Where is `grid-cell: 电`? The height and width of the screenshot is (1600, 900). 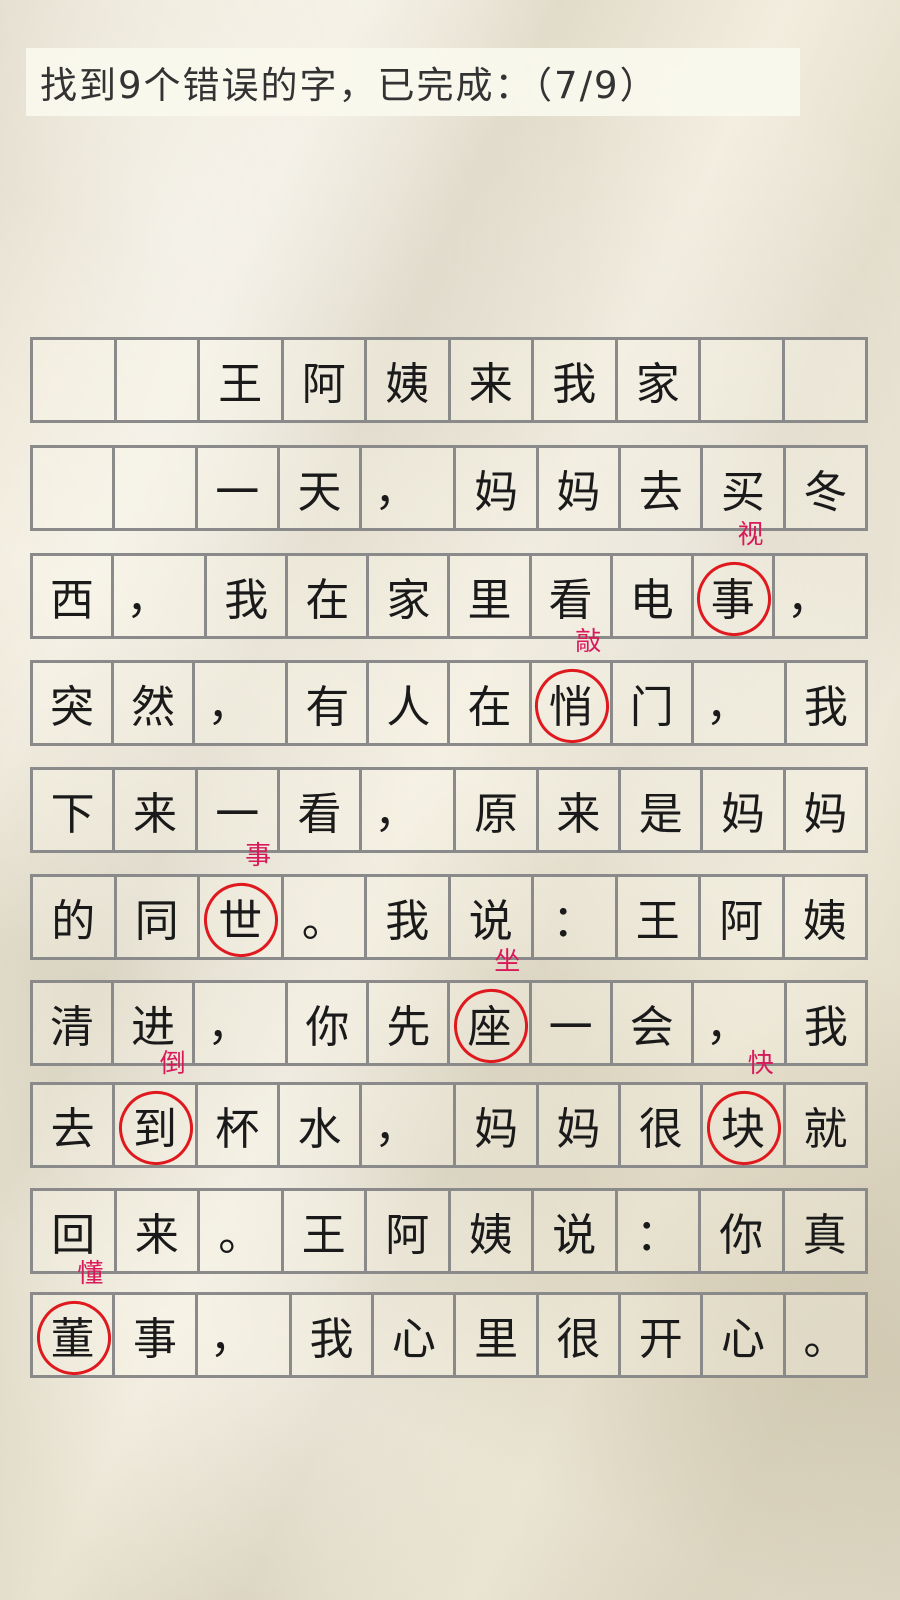 grid-cell: 电 is located at coordinates (653, 596).